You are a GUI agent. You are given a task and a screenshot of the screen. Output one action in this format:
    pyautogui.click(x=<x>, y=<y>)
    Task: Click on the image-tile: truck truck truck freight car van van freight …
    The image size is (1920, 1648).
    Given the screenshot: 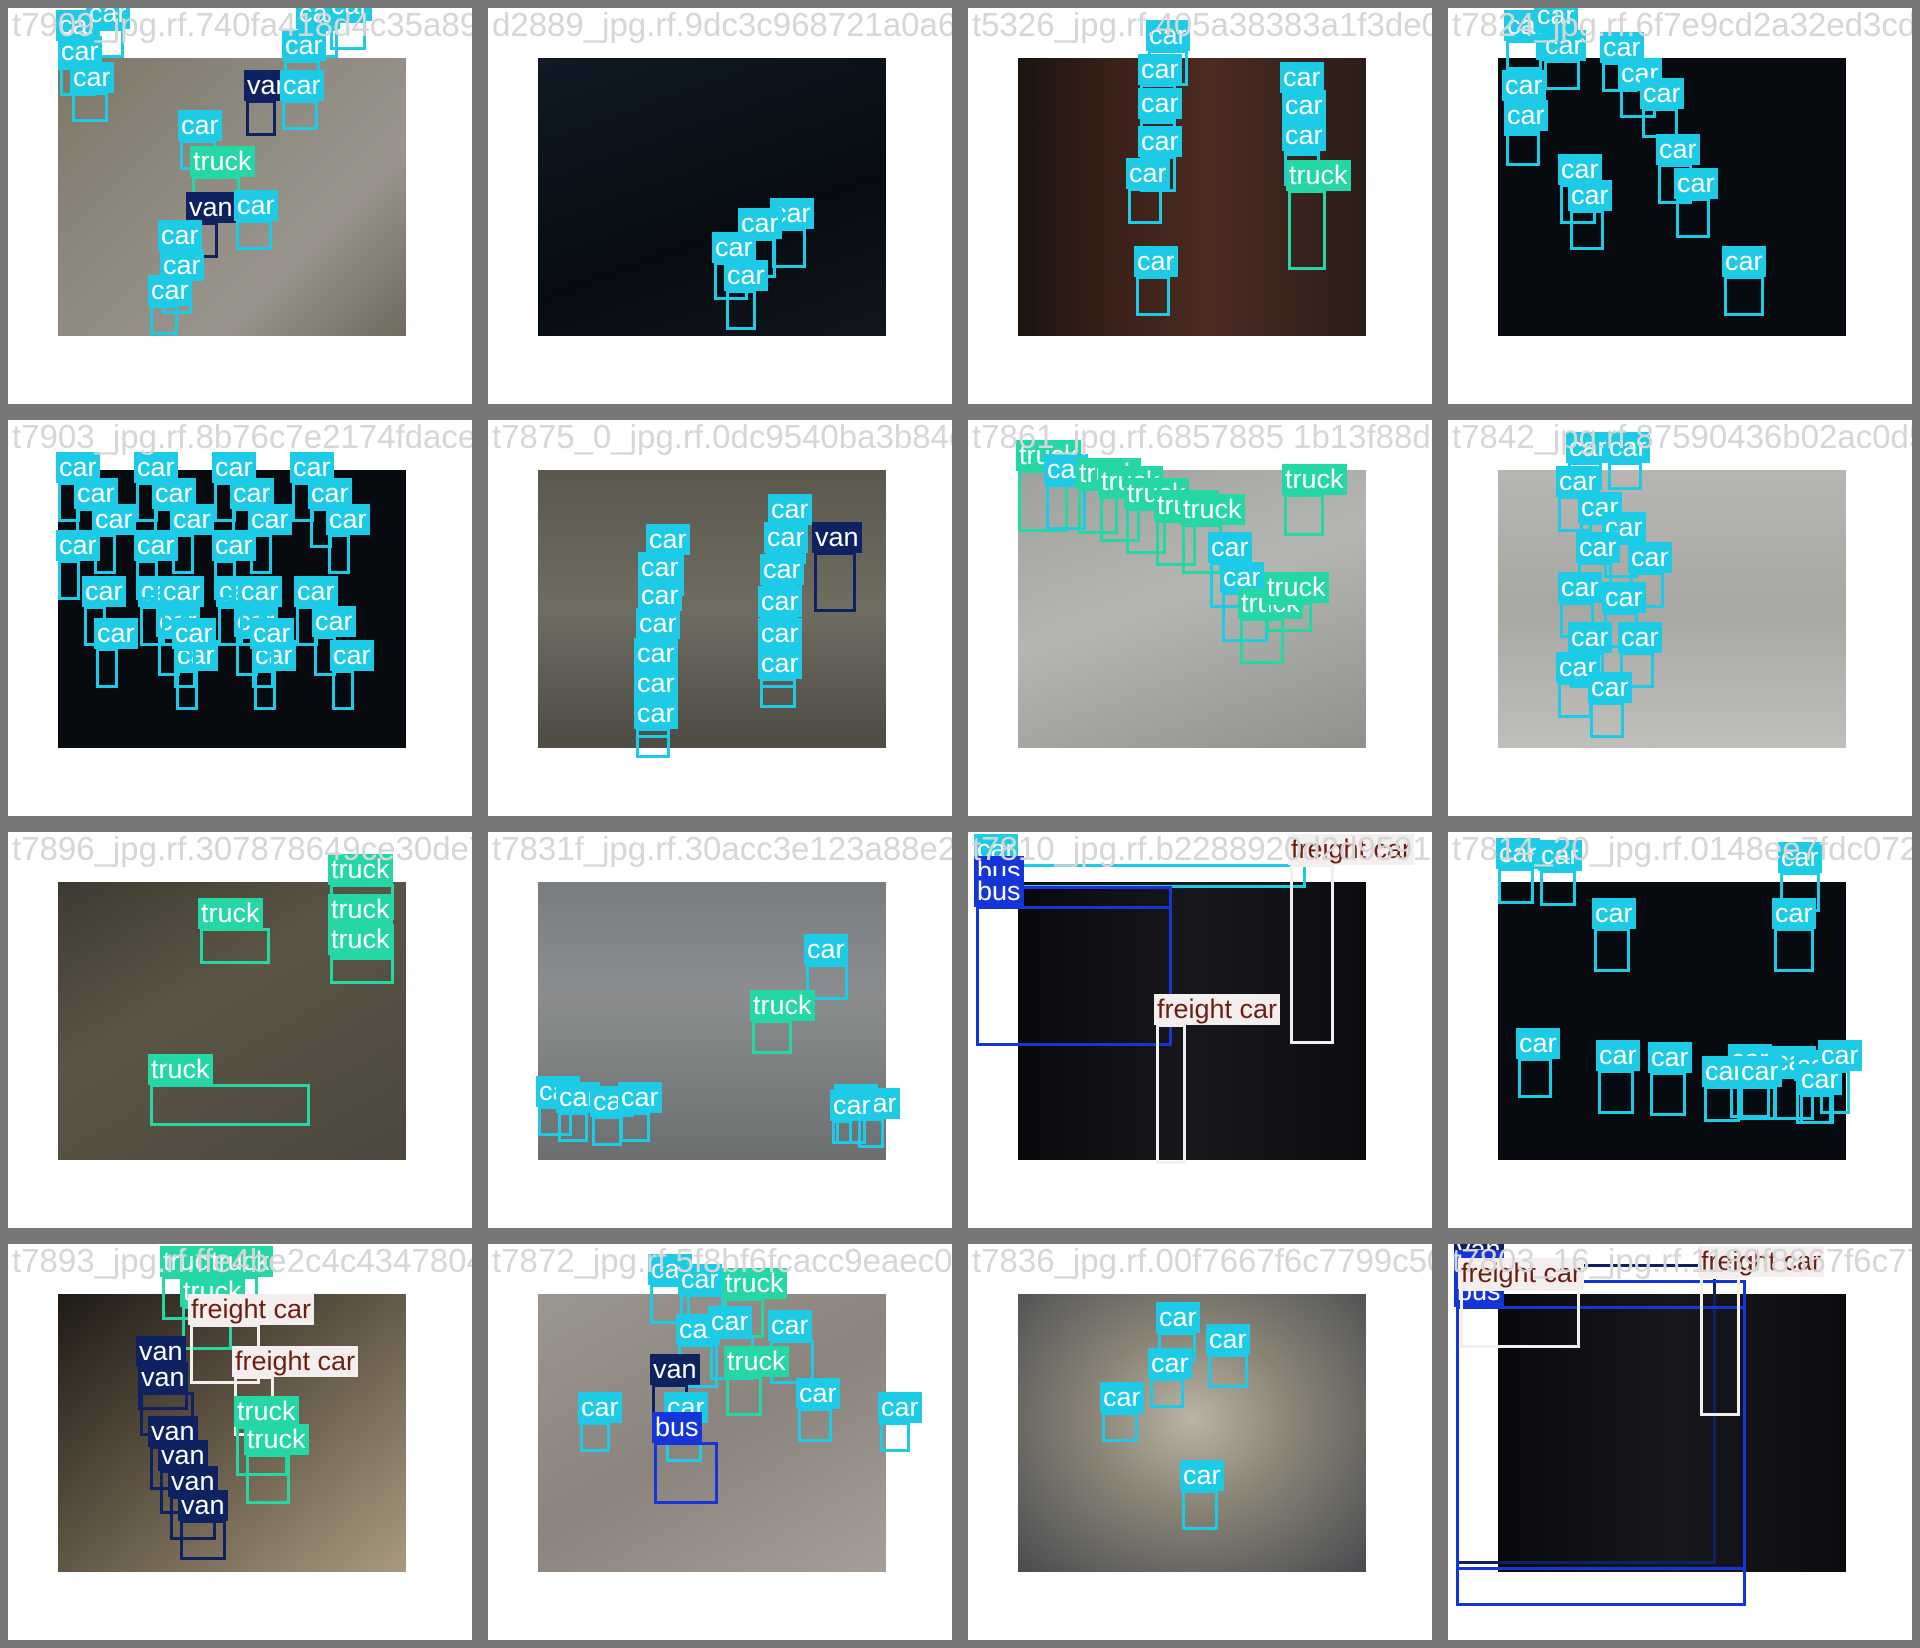 What is the action you would take?
    pyautogui.click(x=240, y=1442)
    